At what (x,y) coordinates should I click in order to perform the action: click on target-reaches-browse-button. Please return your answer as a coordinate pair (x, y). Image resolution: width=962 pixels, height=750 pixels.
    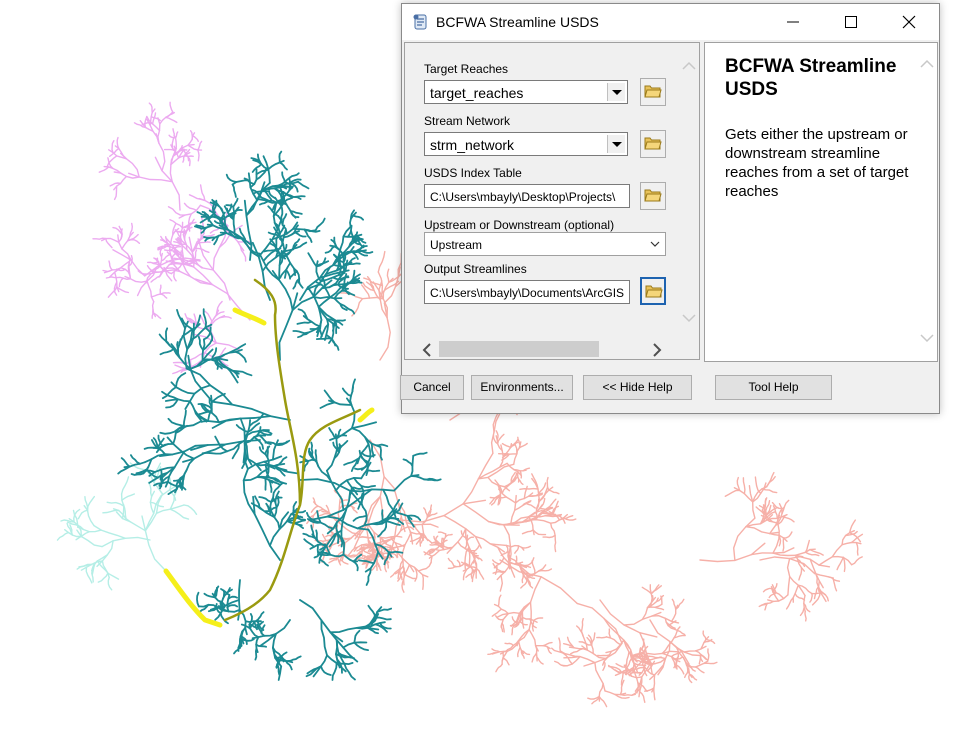
    Looking at the image, I should click on (653, 92).